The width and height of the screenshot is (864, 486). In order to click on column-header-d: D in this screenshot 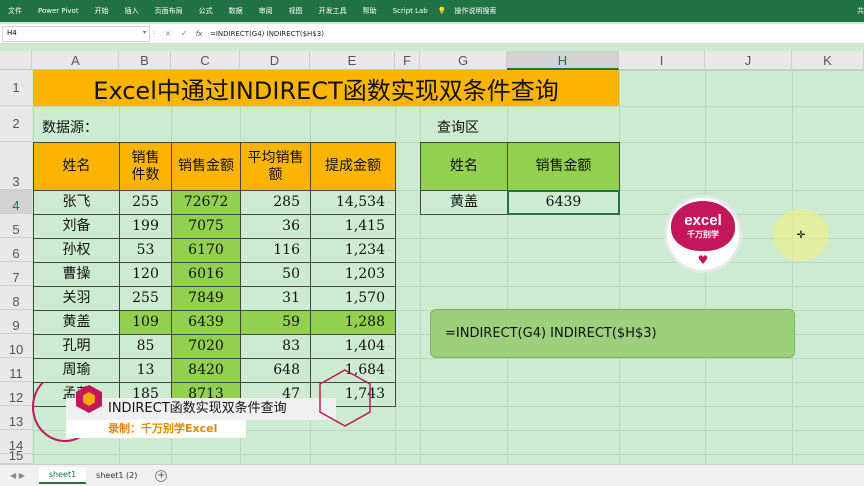, I will do `click(275, 60)`.